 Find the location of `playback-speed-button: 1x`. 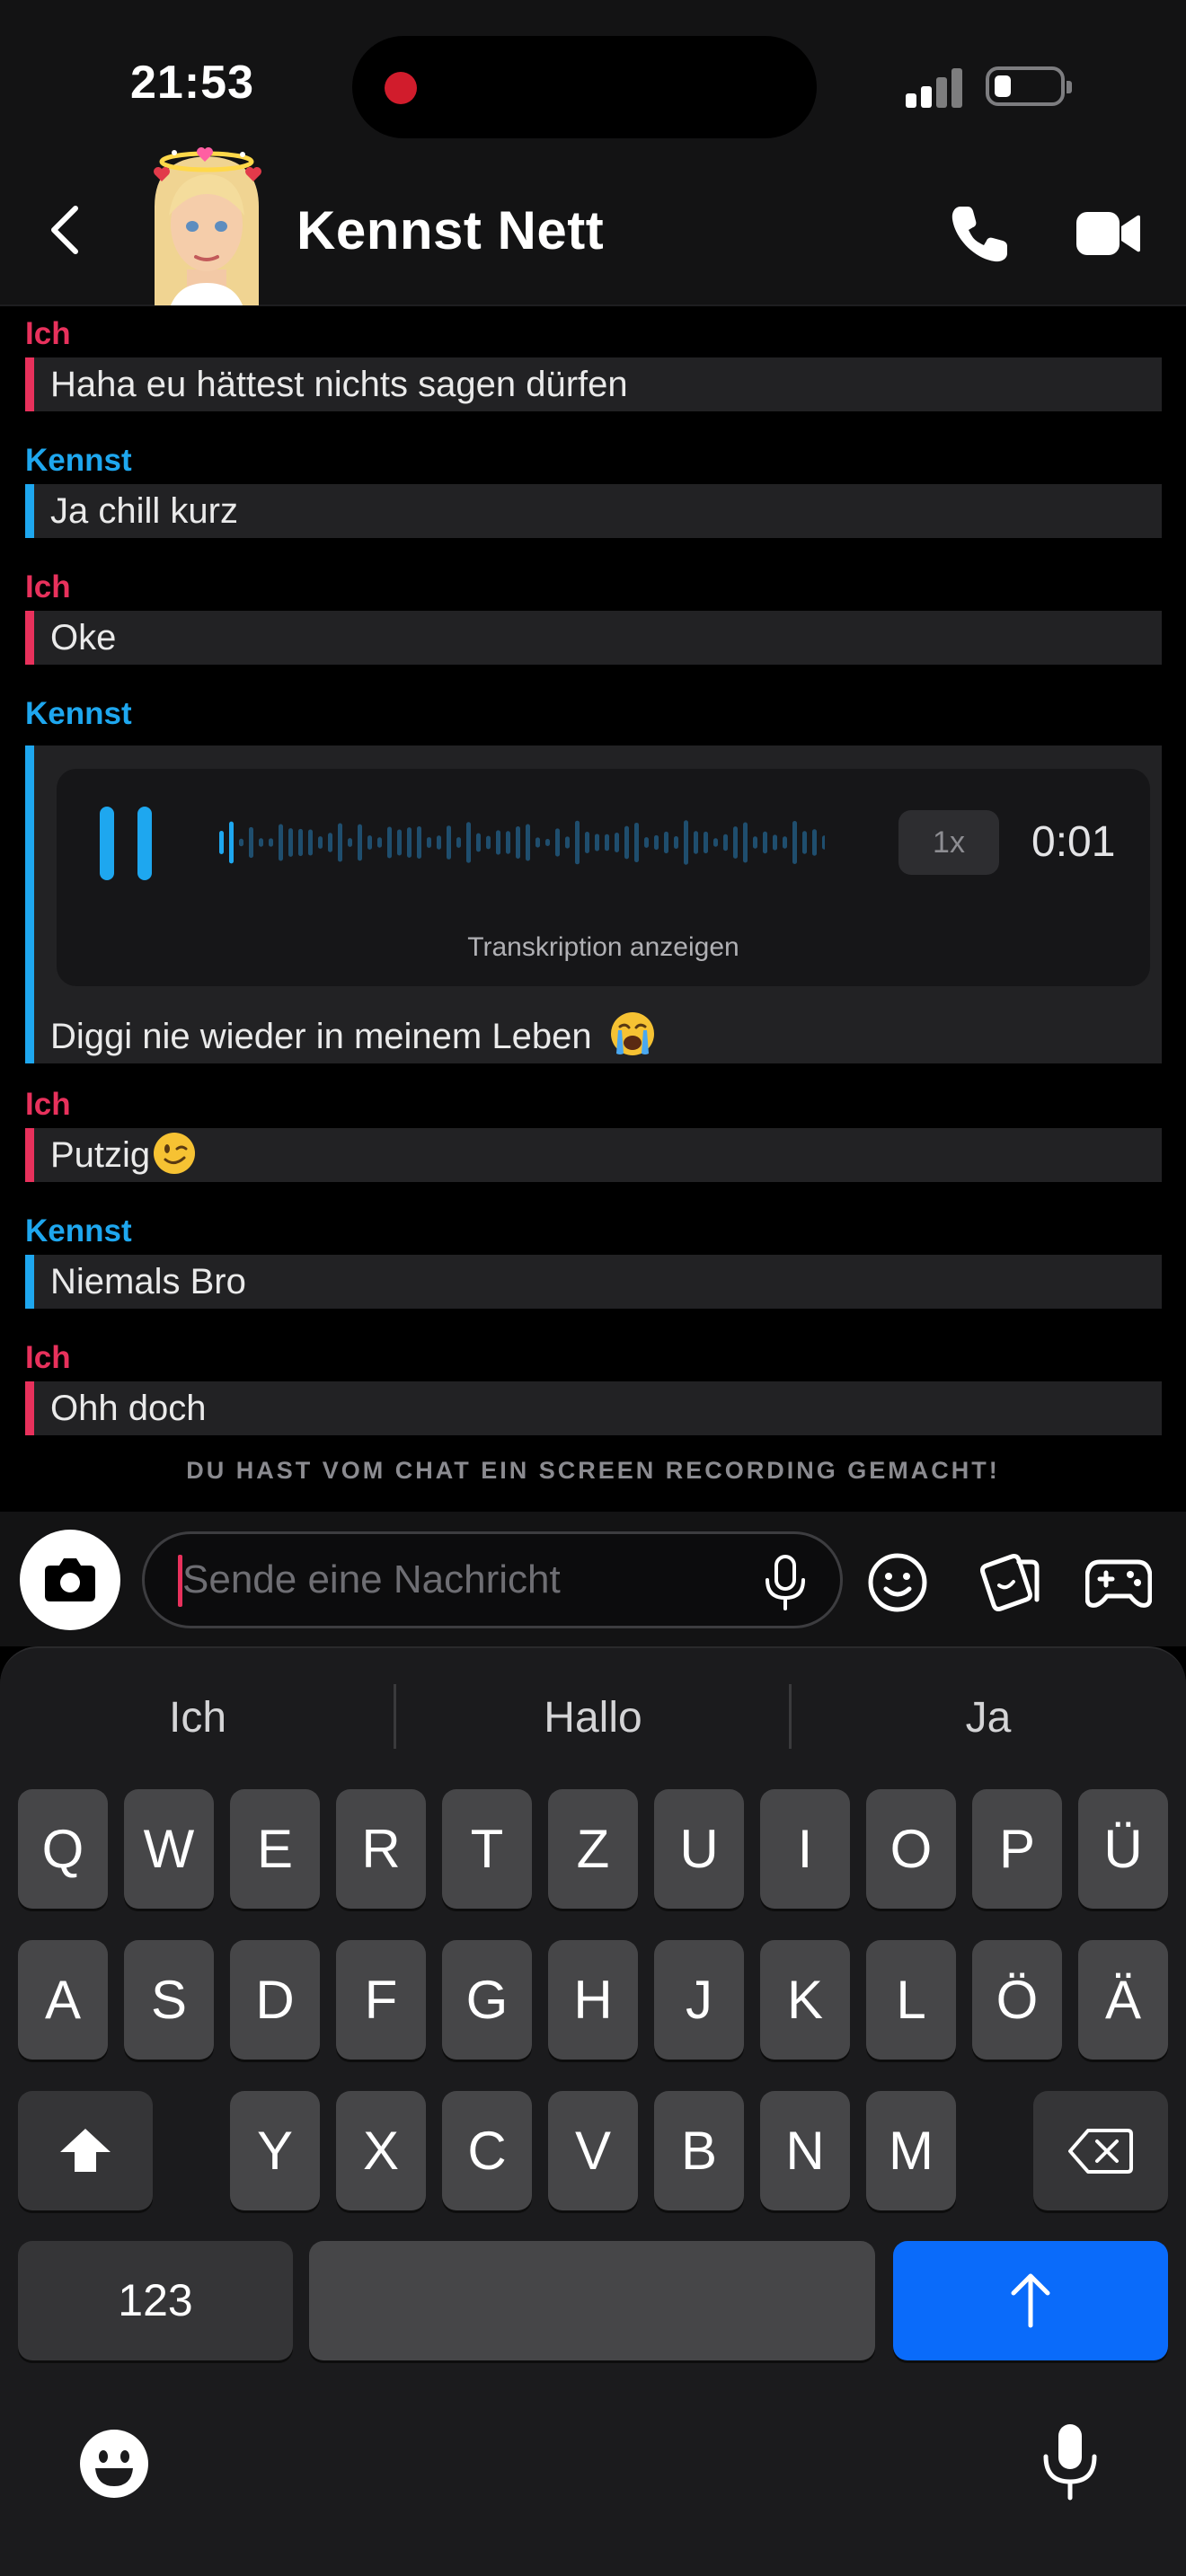

playback-speed-button: 1x is located at coordinates (948, 842).